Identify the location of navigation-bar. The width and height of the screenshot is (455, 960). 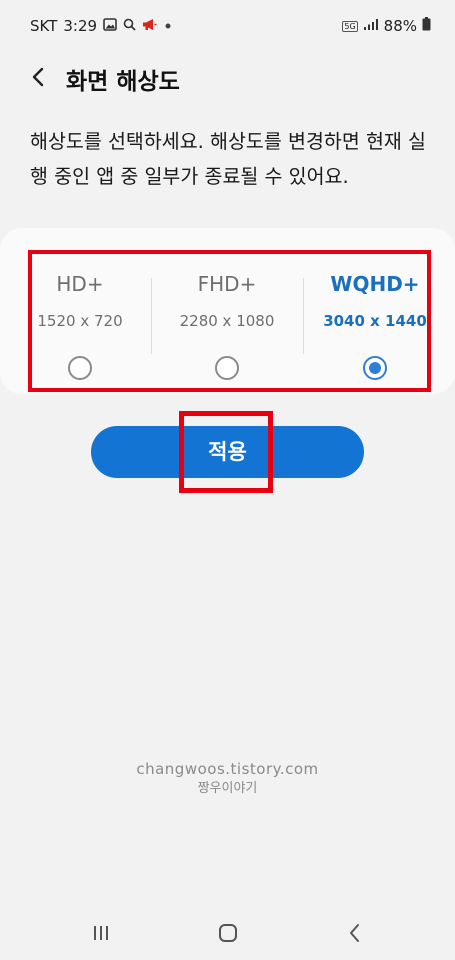
(227, 932).